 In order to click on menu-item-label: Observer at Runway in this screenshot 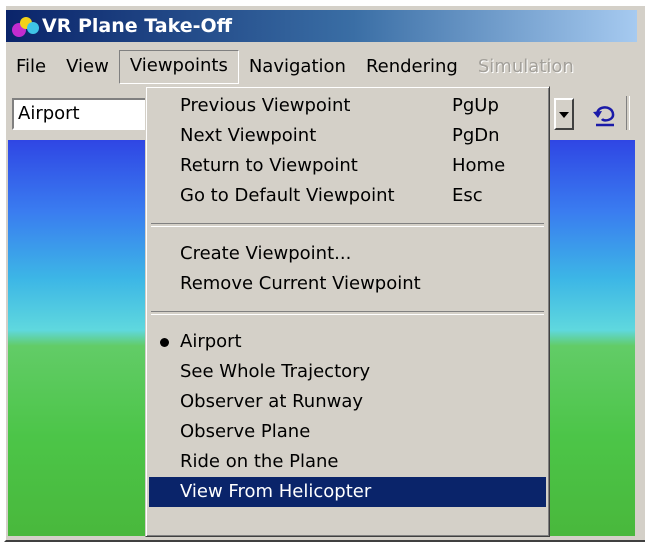, I will do `click(272, 401)`.